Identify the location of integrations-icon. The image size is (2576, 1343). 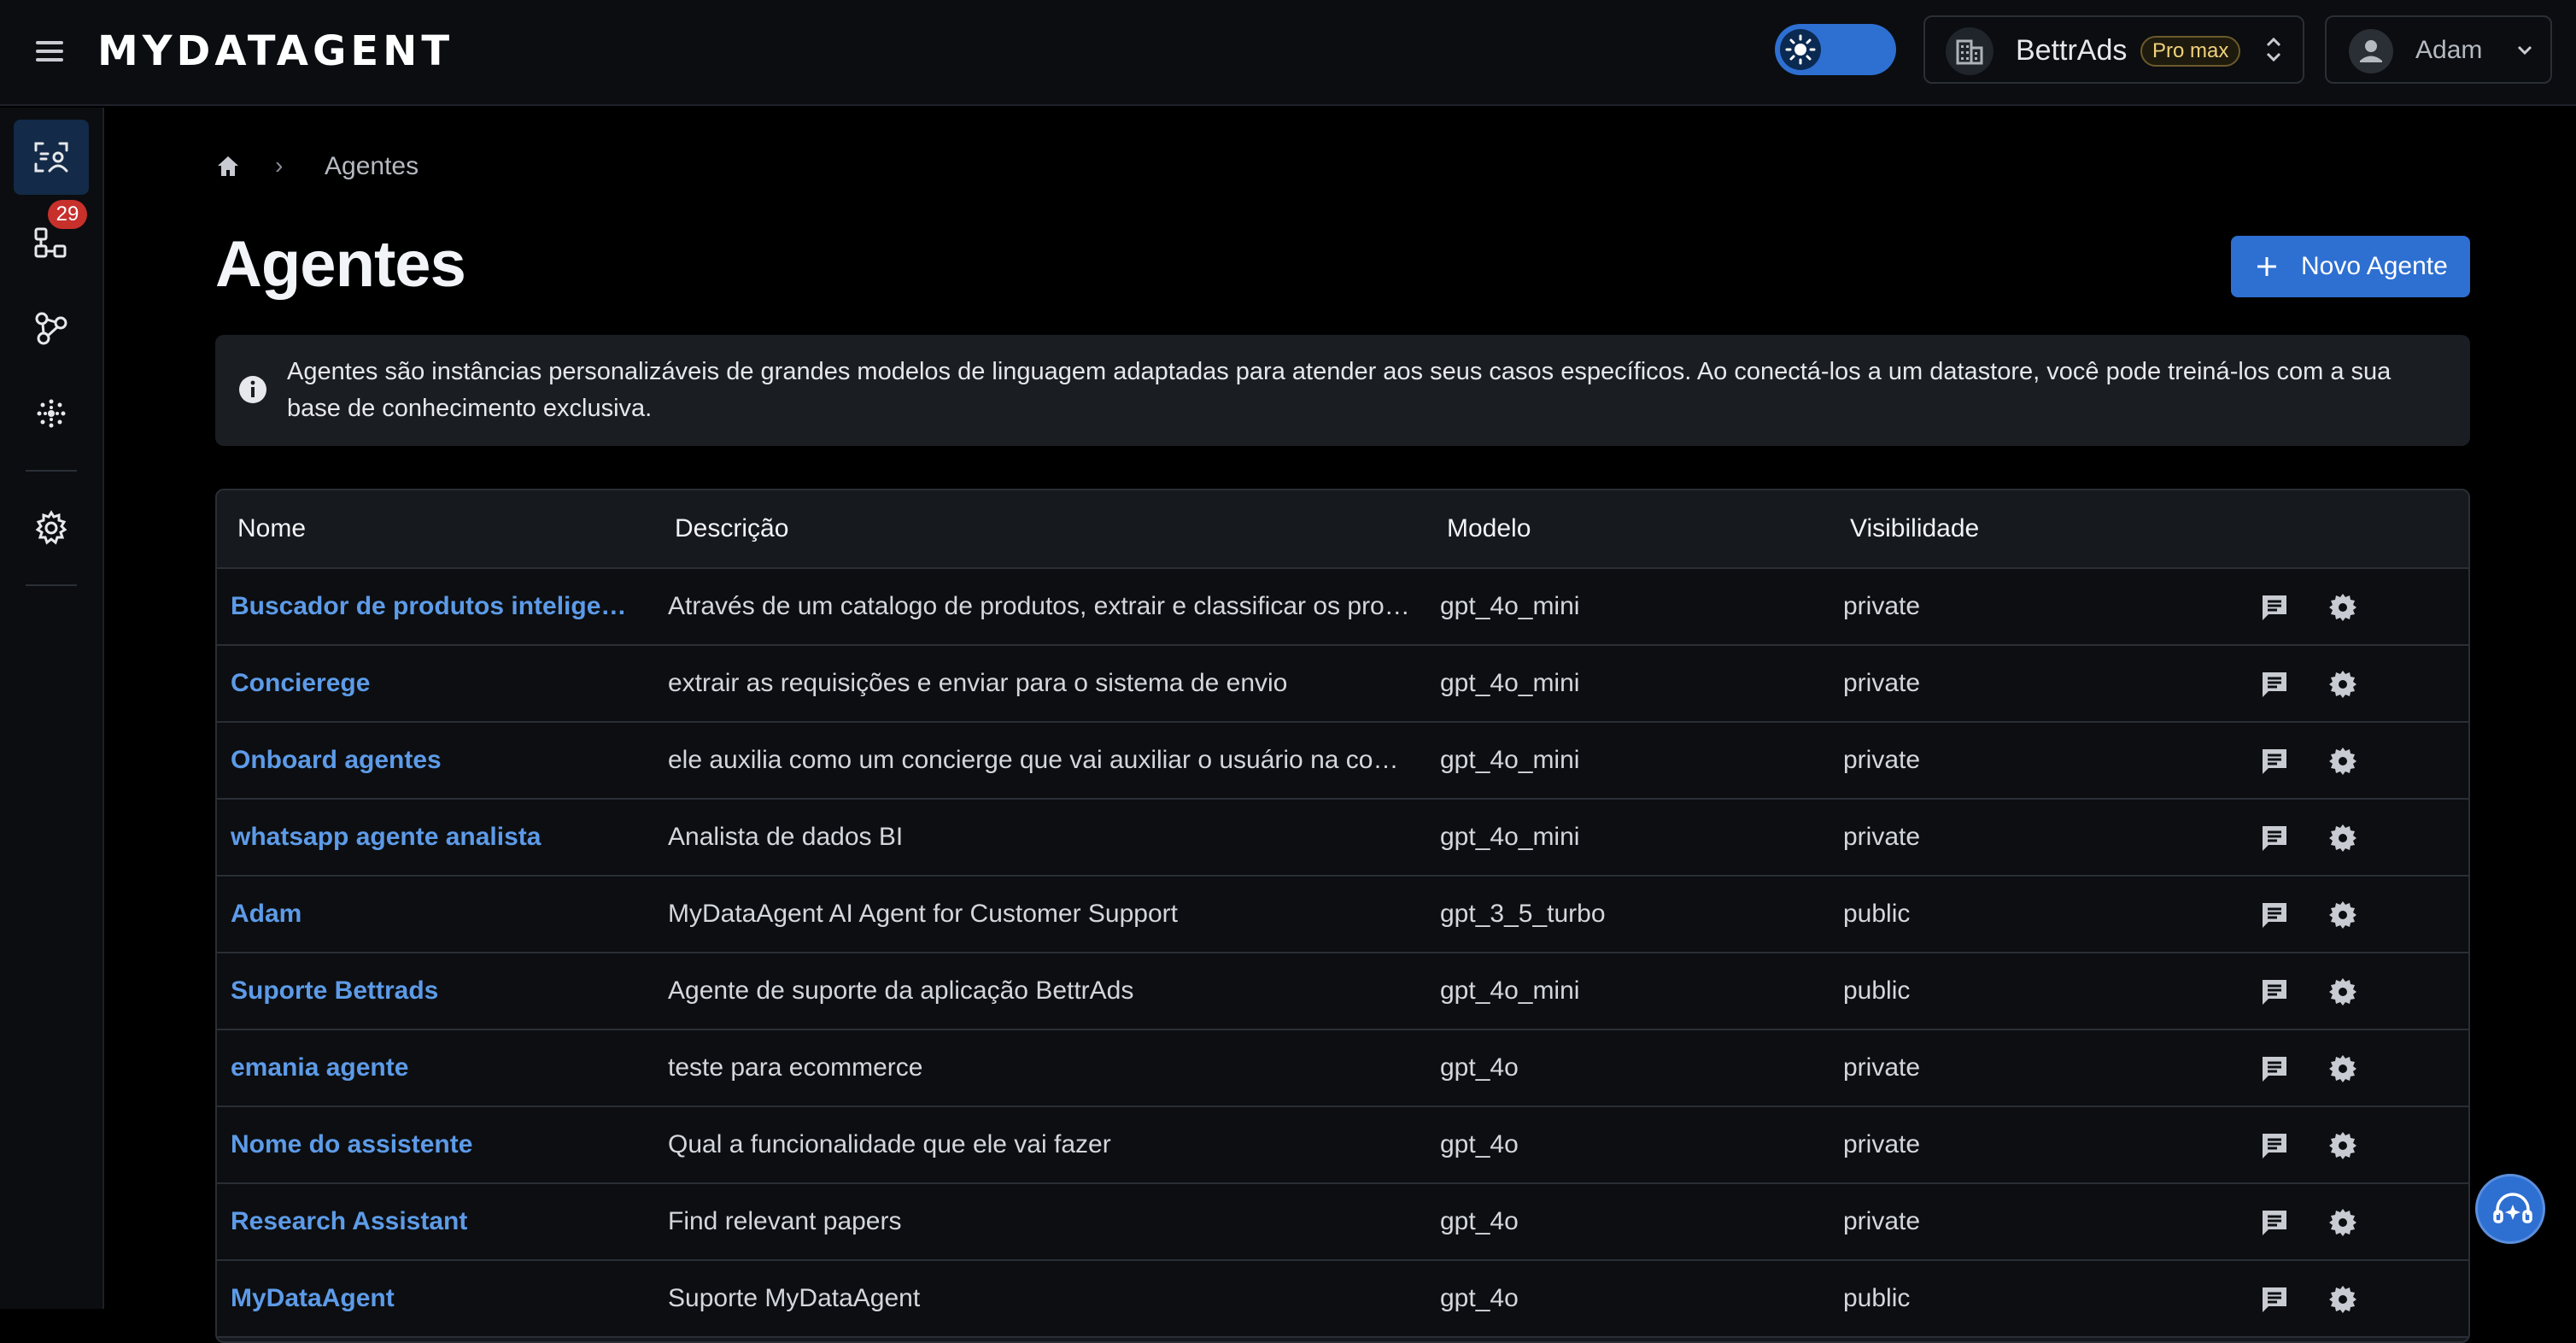
(51, 328).